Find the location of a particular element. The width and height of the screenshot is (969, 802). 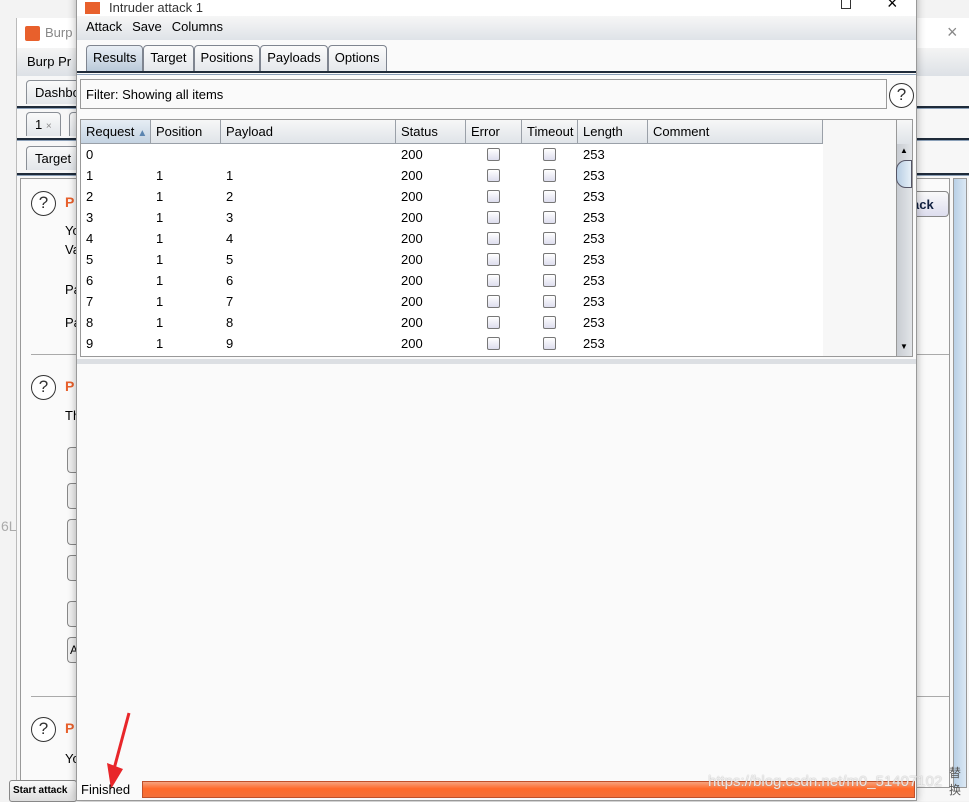

tab-target: Target is located at coordinates (168, 58).